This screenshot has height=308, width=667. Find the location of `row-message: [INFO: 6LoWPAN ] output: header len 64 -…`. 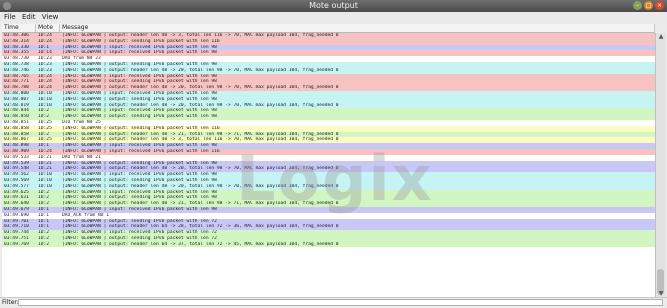

row-message: [INFO: 6LoWPAN ] output: header len 64 -… is located at coordinates (200, 244).